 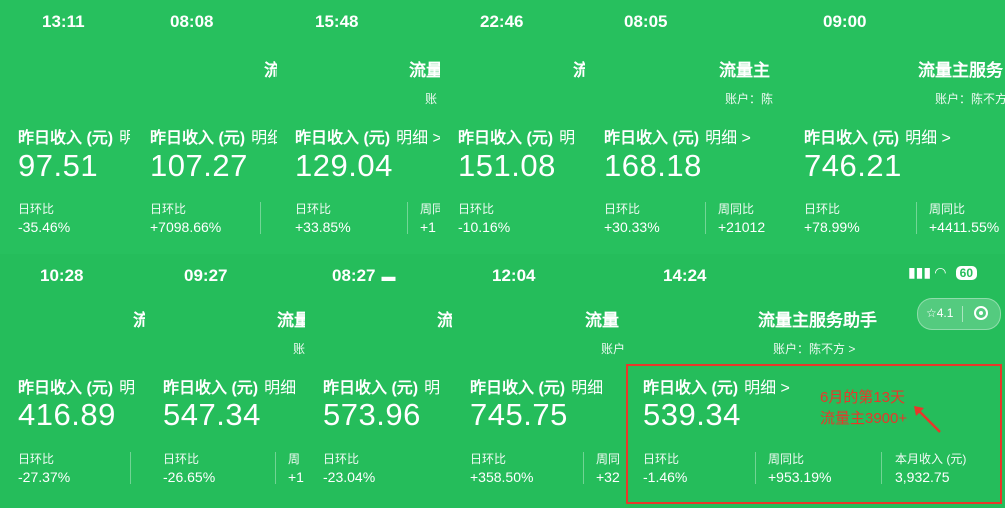 What do you see at coordinates (817, 320) in the screenshot?
I see `page-title: 流量主服务助手` at bounding box center [817, 320].